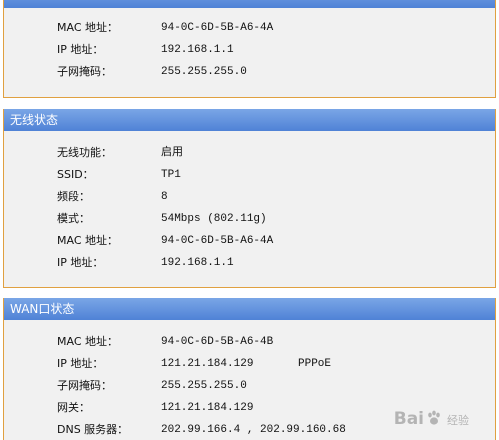  I want to click on wireless-ip-label: IP 地址：, so click(80, 262).